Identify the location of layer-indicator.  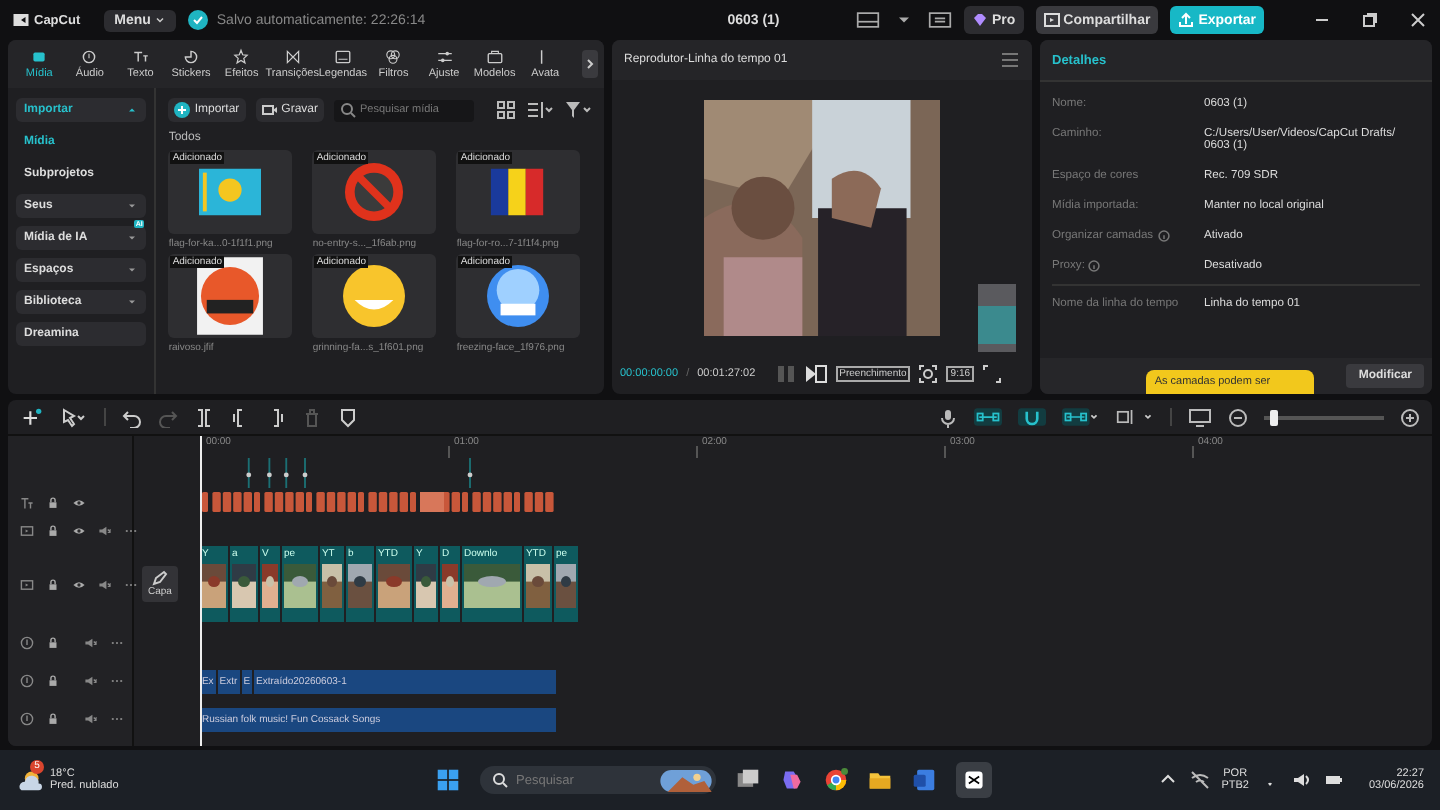
(997, 318).